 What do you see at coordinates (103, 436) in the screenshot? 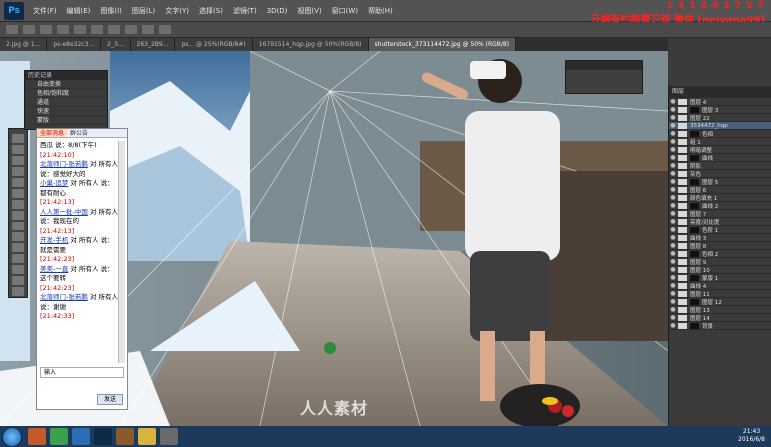
I see `photoshop-taskbar-icon` at bounding box center [103, 436].